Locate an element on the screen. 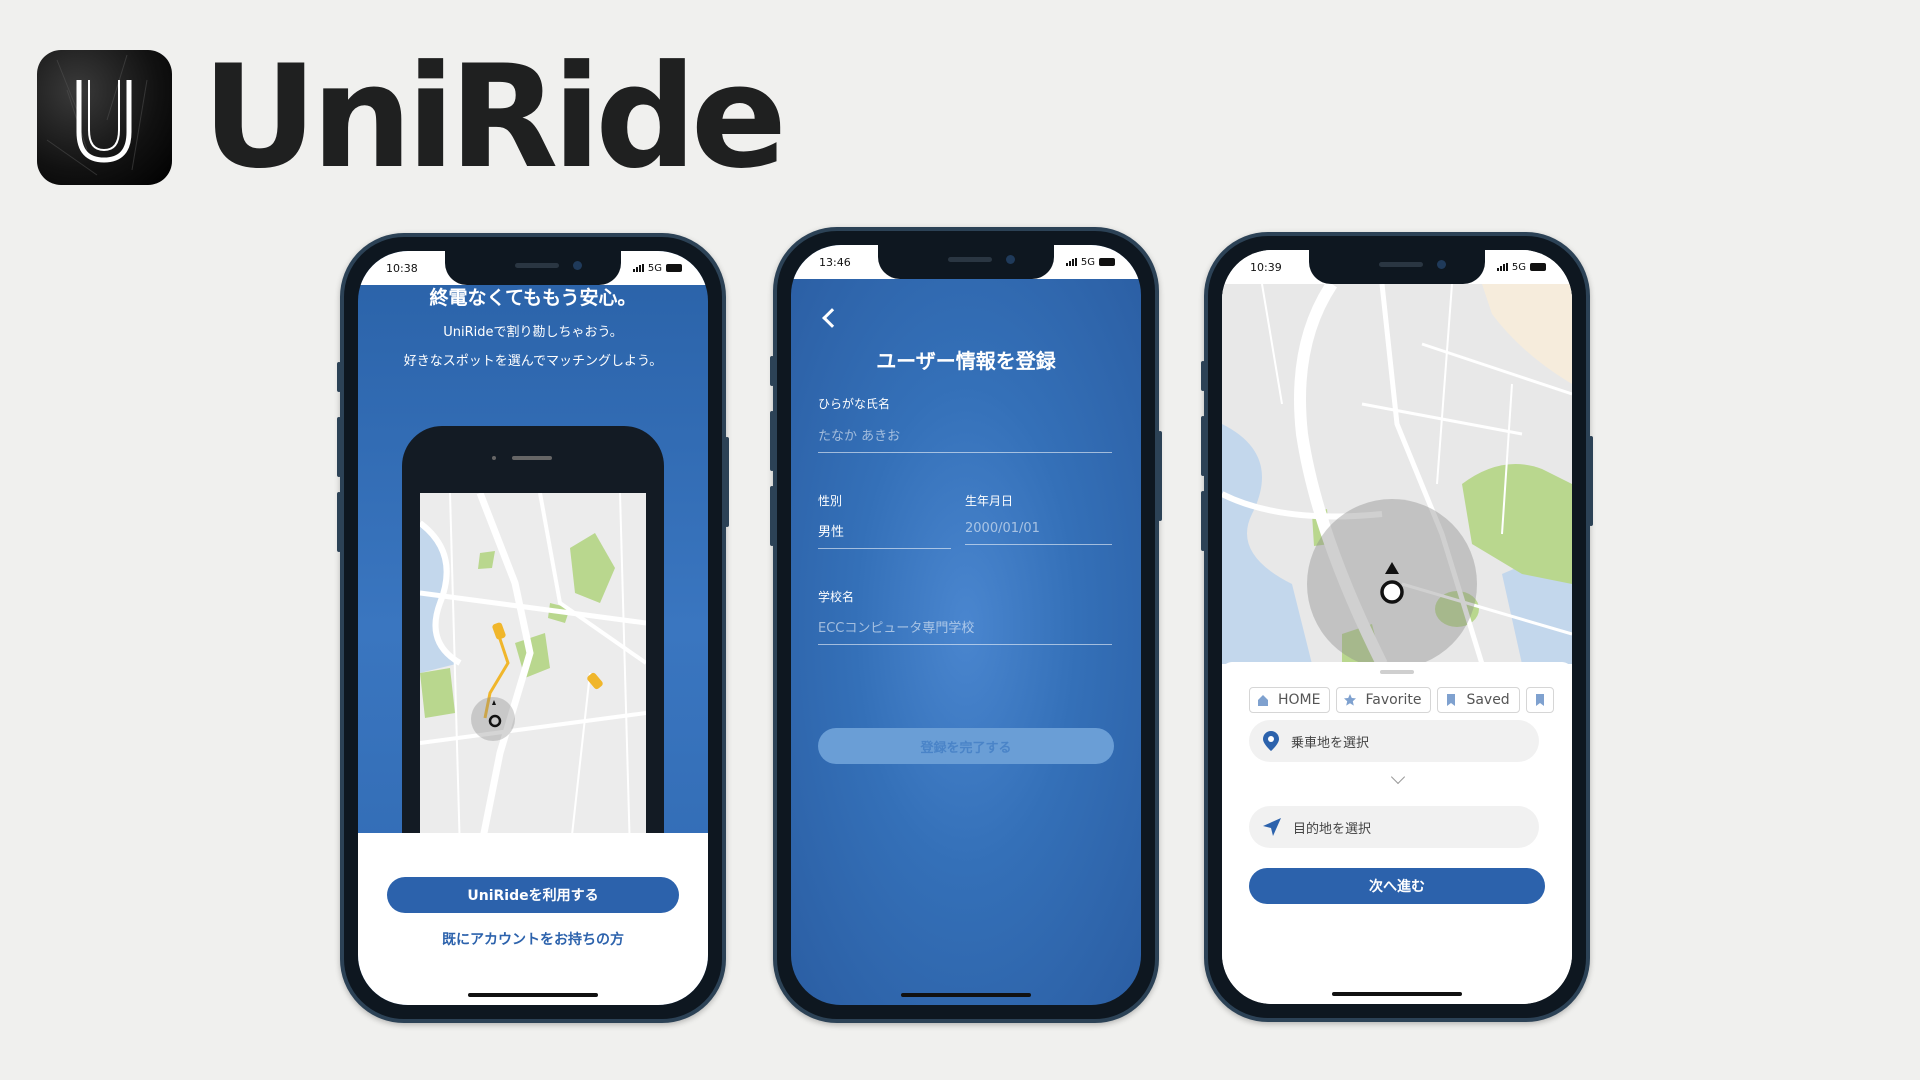 The height and width of the screenshot is (1080, 1920). pickup-placeholder: 乗車地を選択 is located at coordinates (1330, 743).